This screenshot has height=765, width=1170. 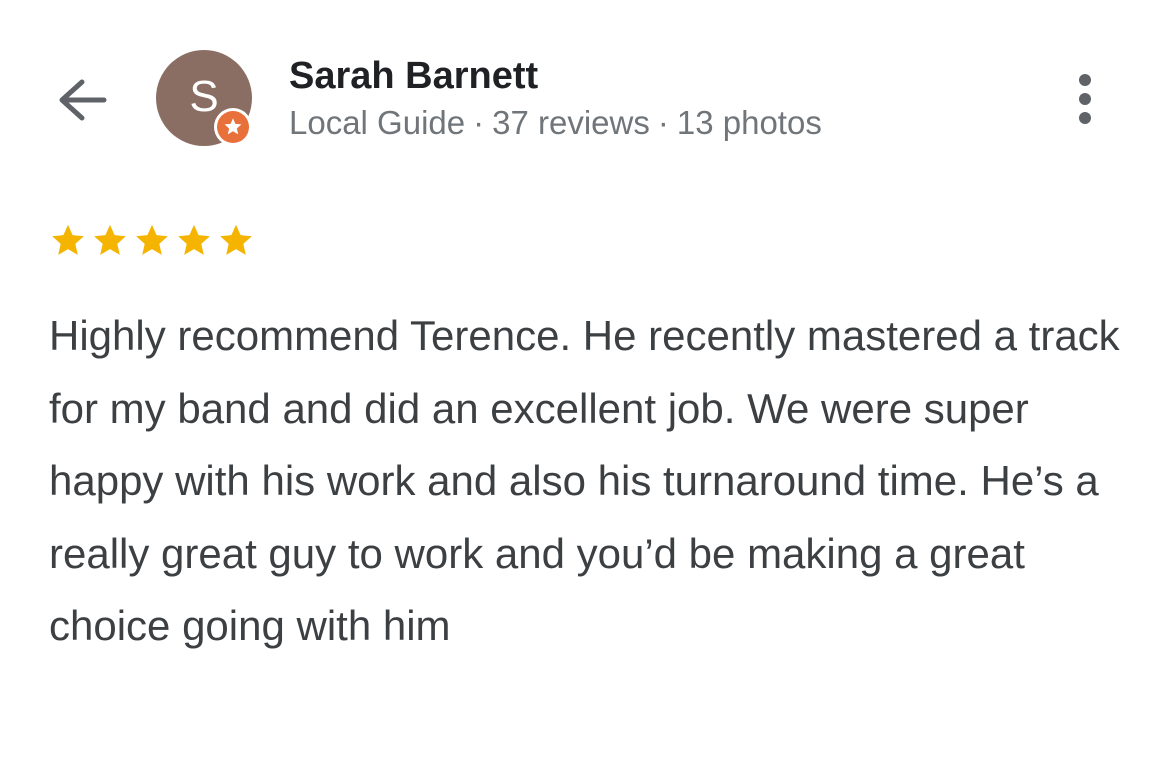 What do you see at coordinates (413, 76) in the screenshot?
I see `reviewer-name: Sarah Barnett` at bounding box center [413, 76].